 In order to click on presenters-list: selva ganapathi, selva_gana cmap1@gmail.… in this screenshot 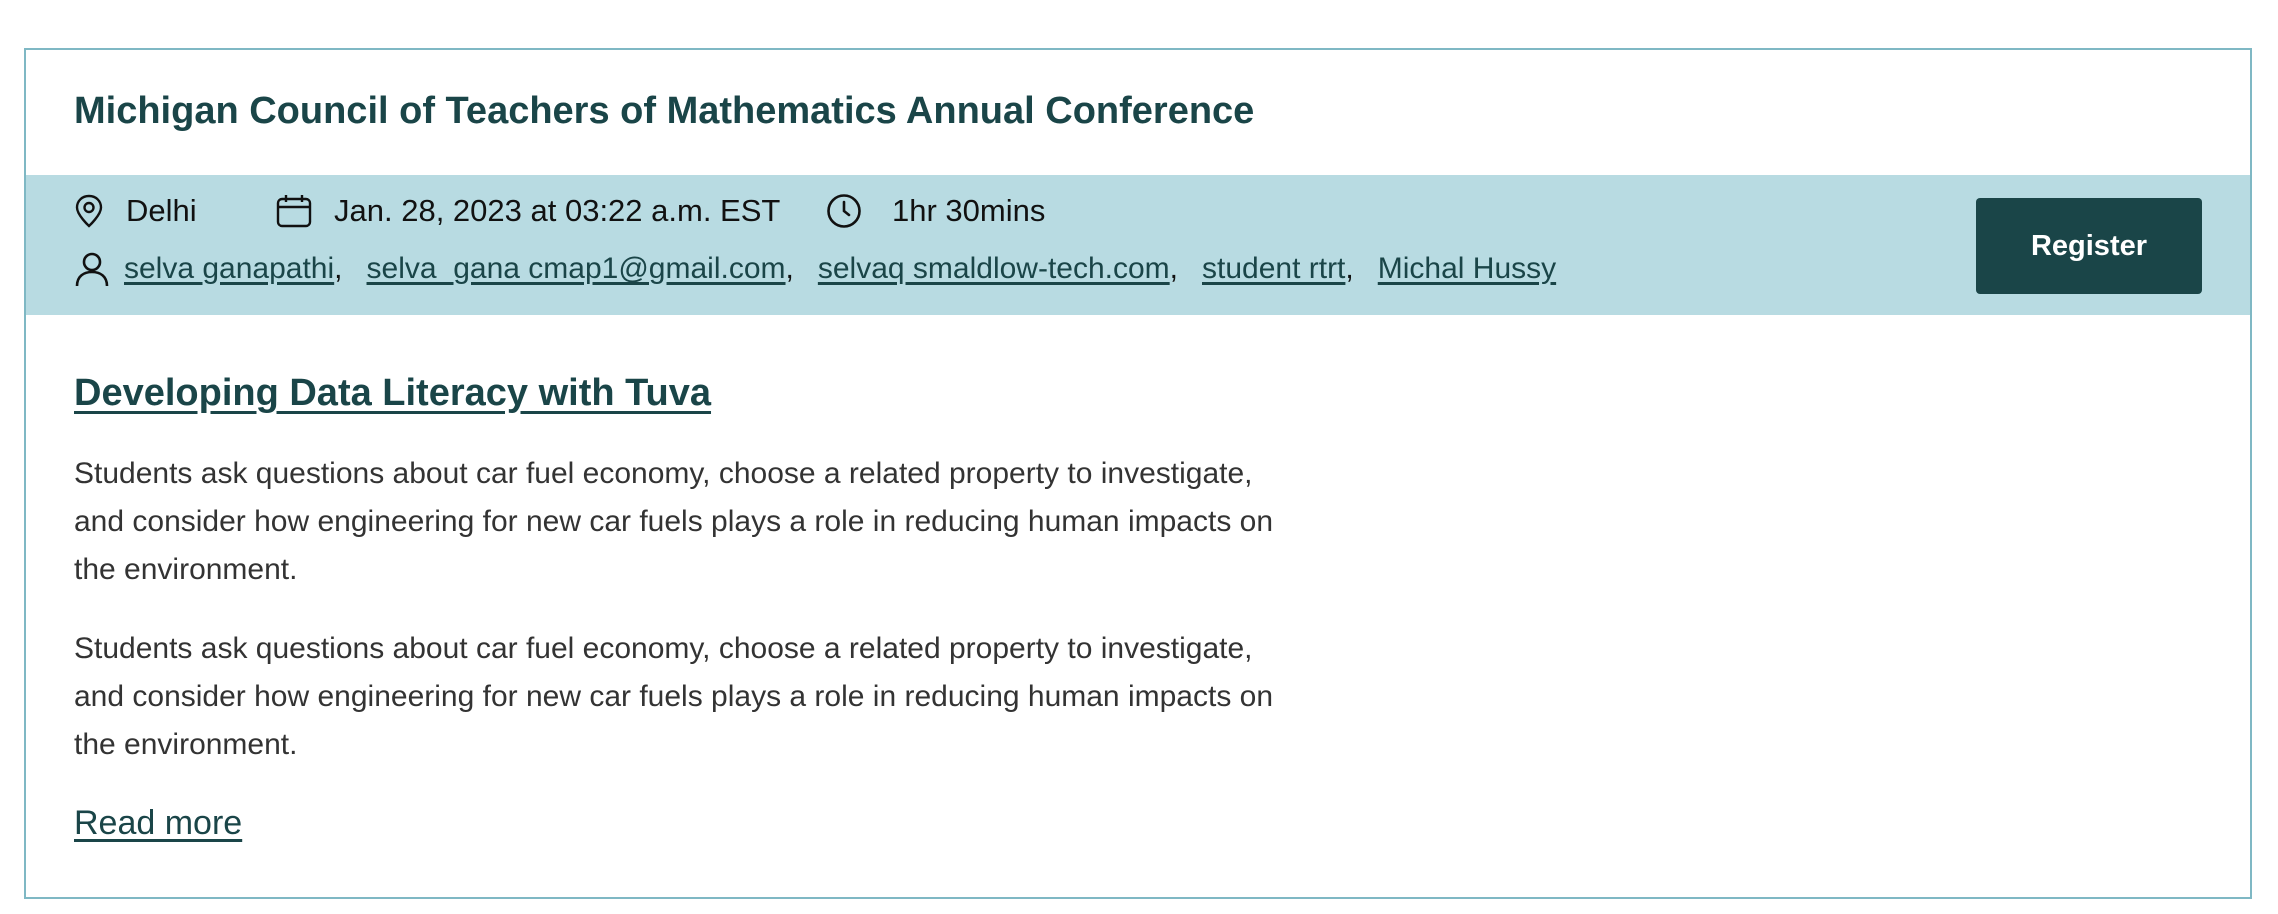, I will do `click(815, 269)`.